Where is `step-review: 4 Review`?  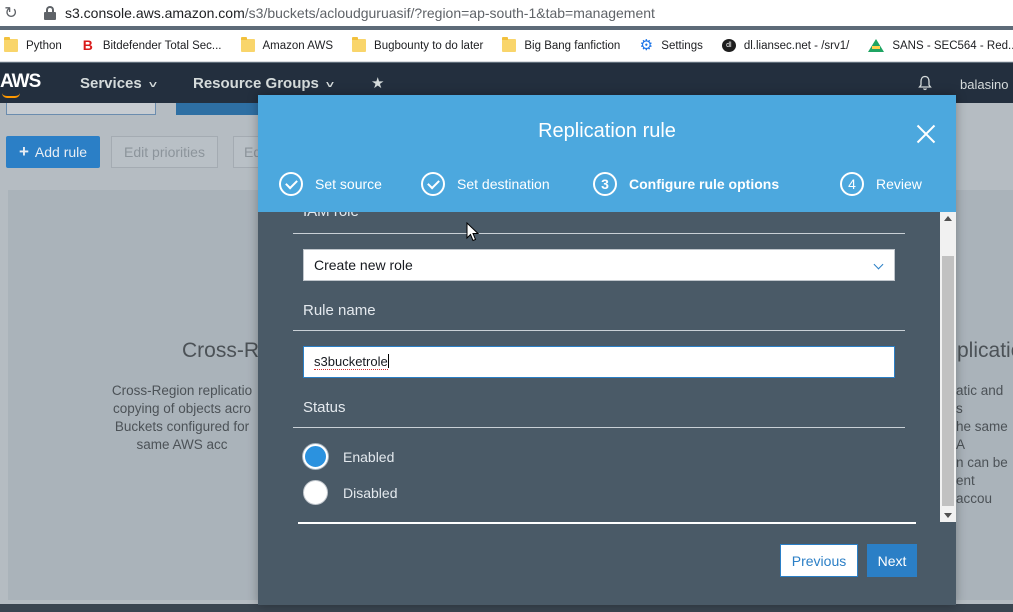
step-review: 4 Review is located at coordinates (881, 184).